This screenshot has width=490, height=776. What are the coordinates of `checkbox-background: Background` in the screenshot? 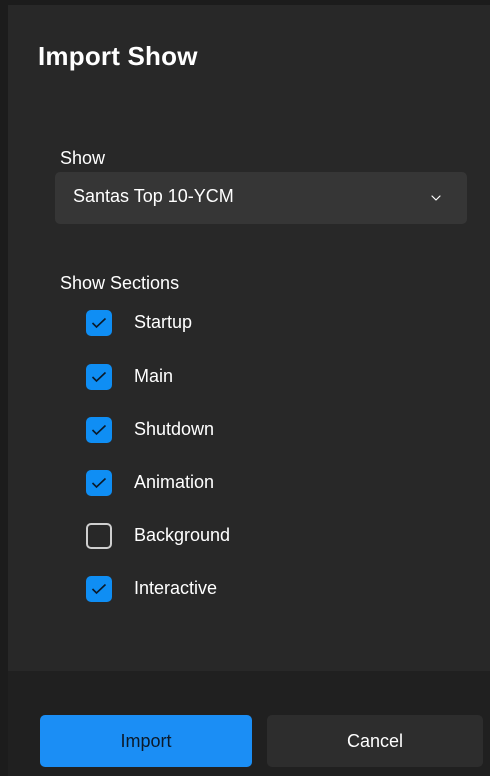 It's located at (236, 535).